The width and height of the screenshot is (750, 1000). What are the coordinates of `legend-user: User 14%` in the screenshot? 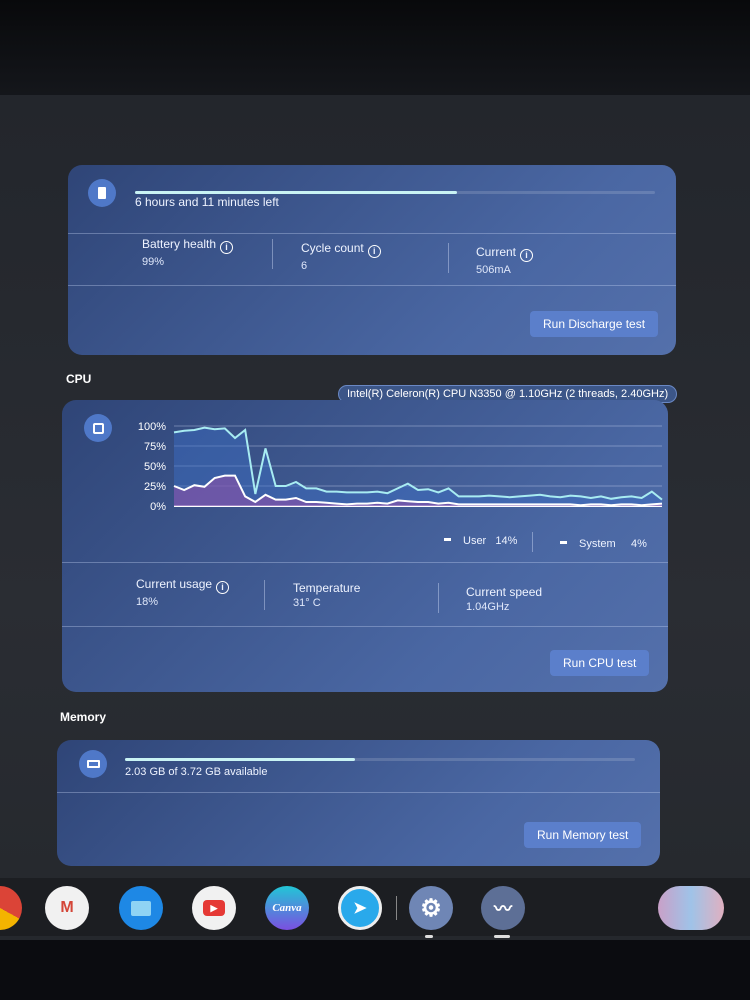 It's located at (480, 541).